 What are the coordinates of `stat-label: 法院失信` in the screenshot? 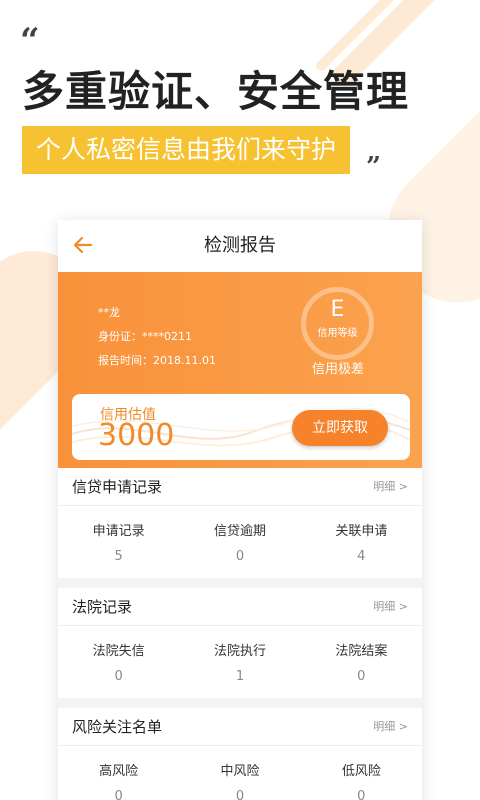 It's located at (118, 651).